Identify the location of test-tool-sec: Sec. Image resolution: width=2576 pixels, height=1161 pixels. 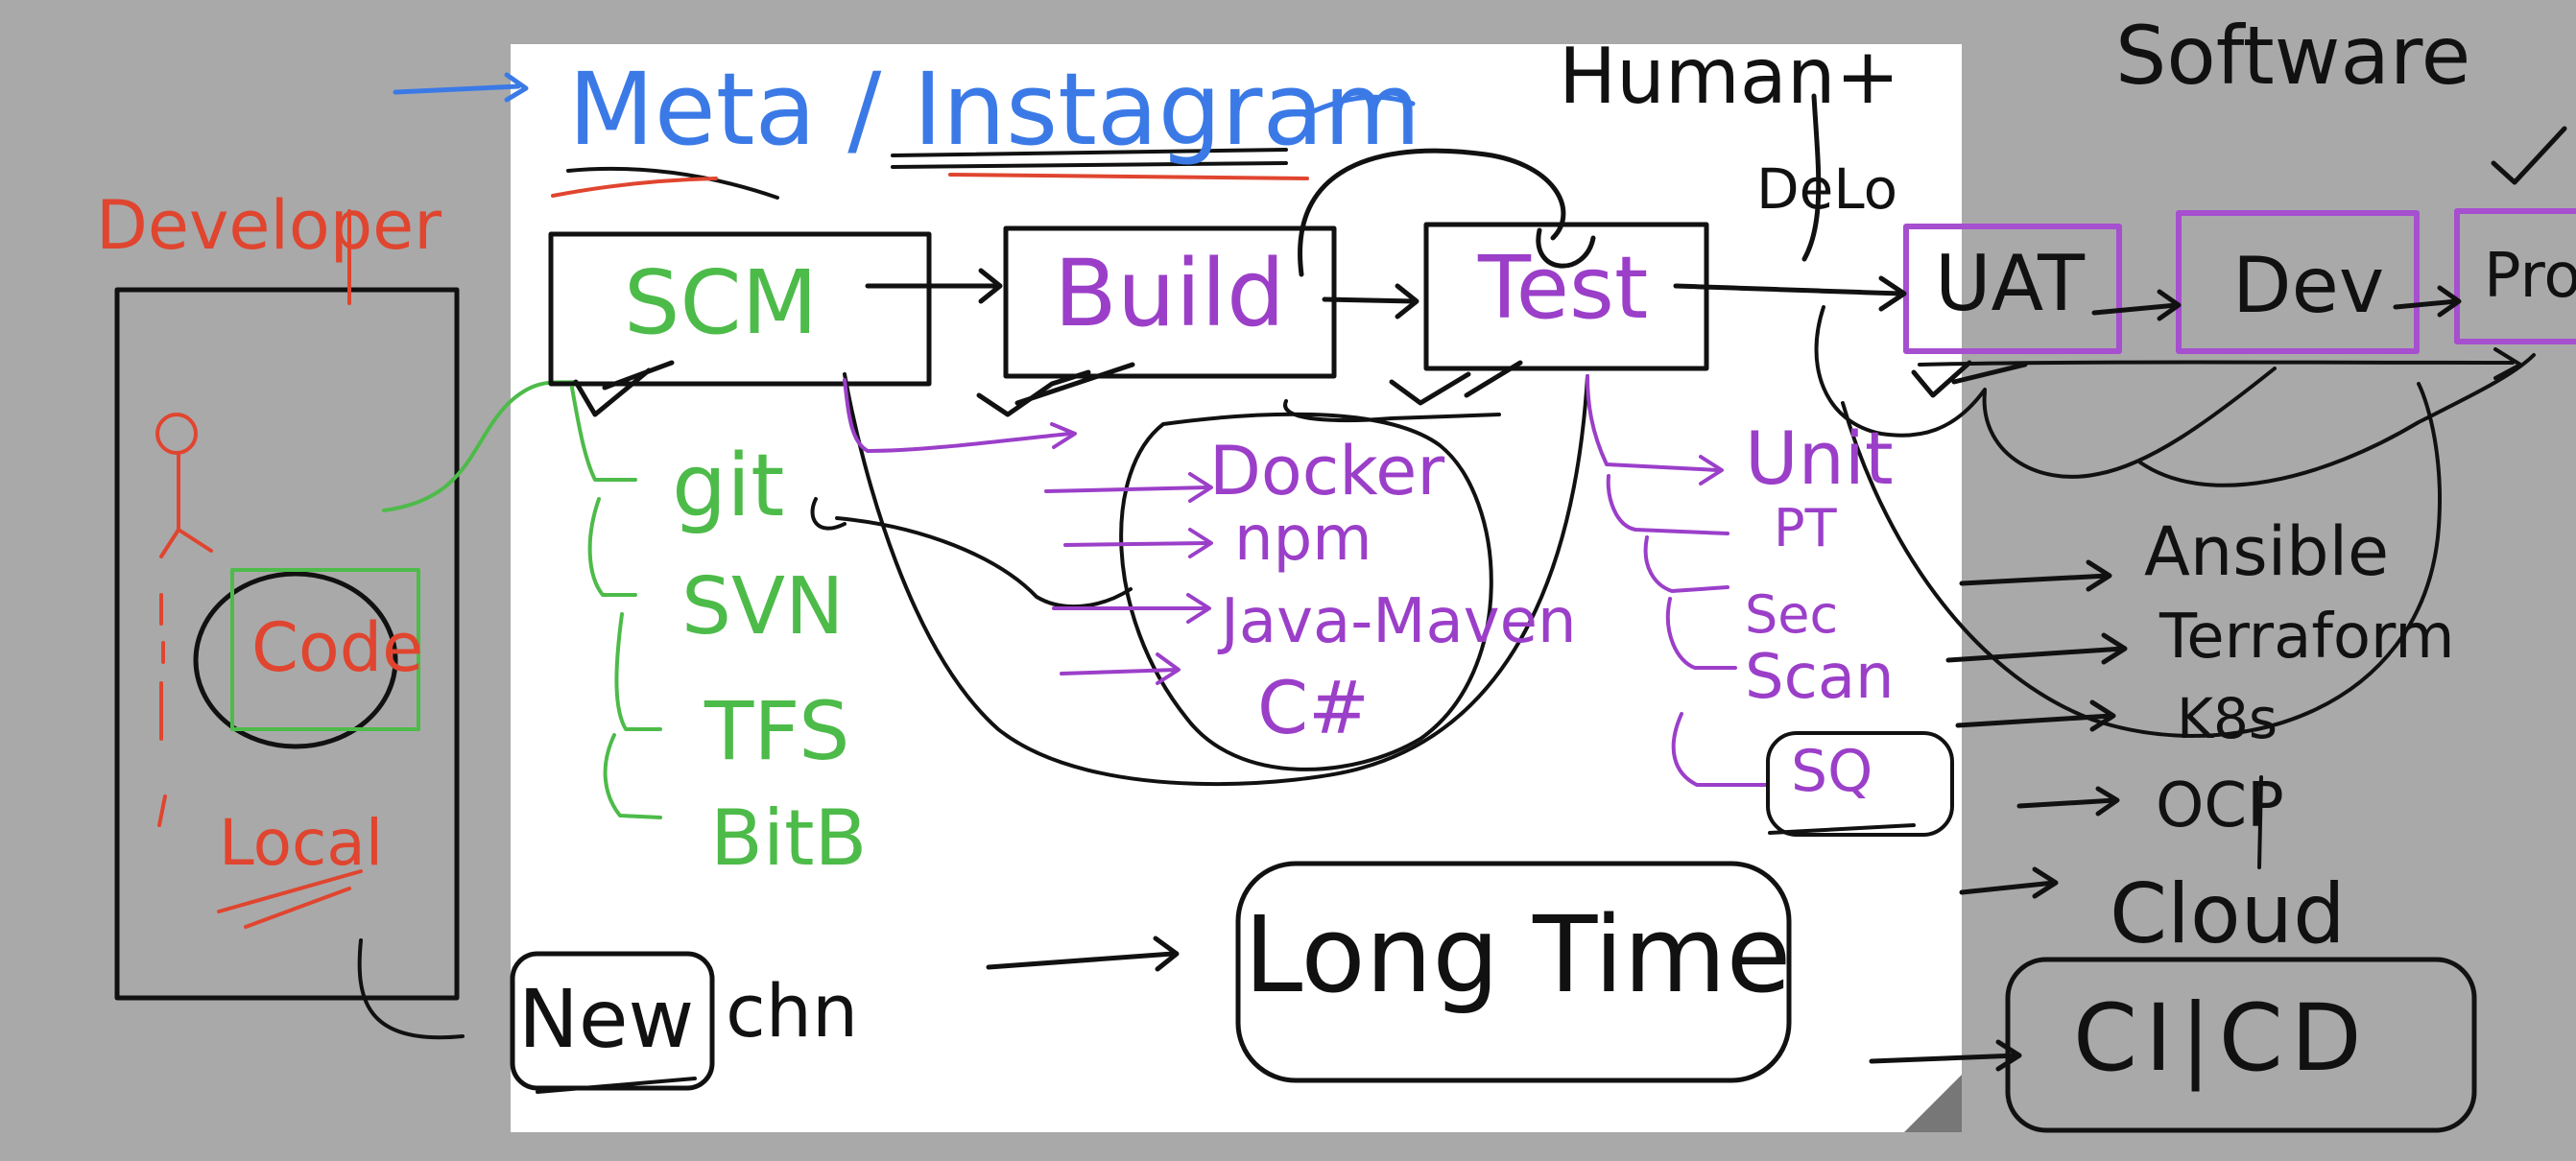
(1792, 614).